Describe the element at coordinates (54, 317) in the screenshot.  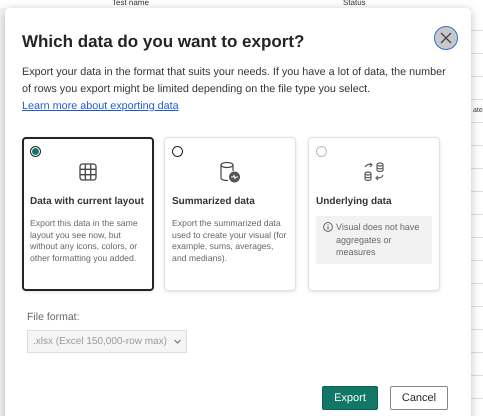
I see `field-label: File format:` at that location.